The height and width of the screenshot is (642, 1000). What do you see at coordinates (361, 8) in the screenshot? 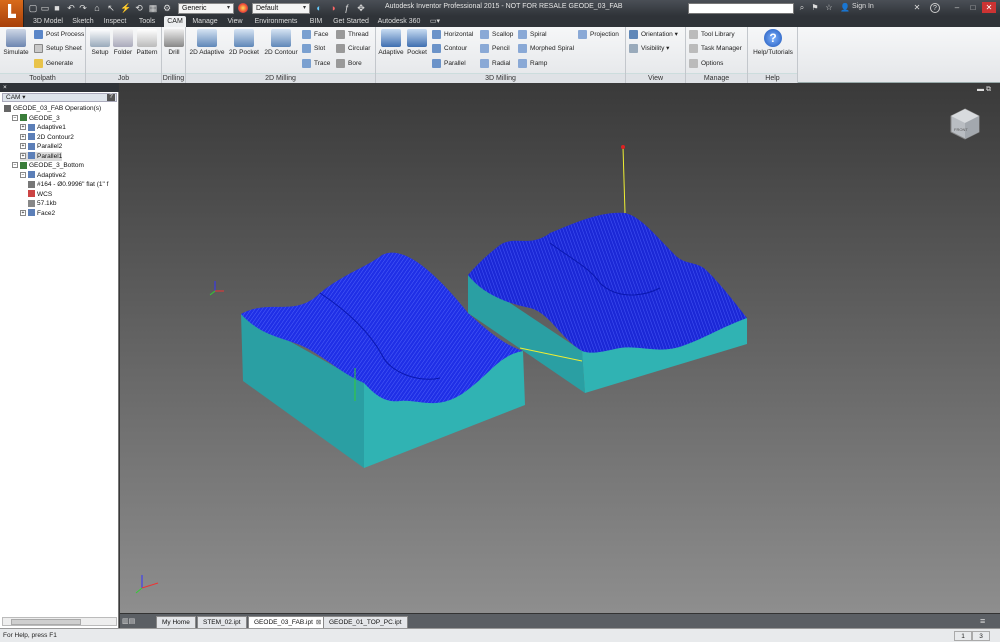
I see `move-icon: ✥` at bounding box center [361, 8].